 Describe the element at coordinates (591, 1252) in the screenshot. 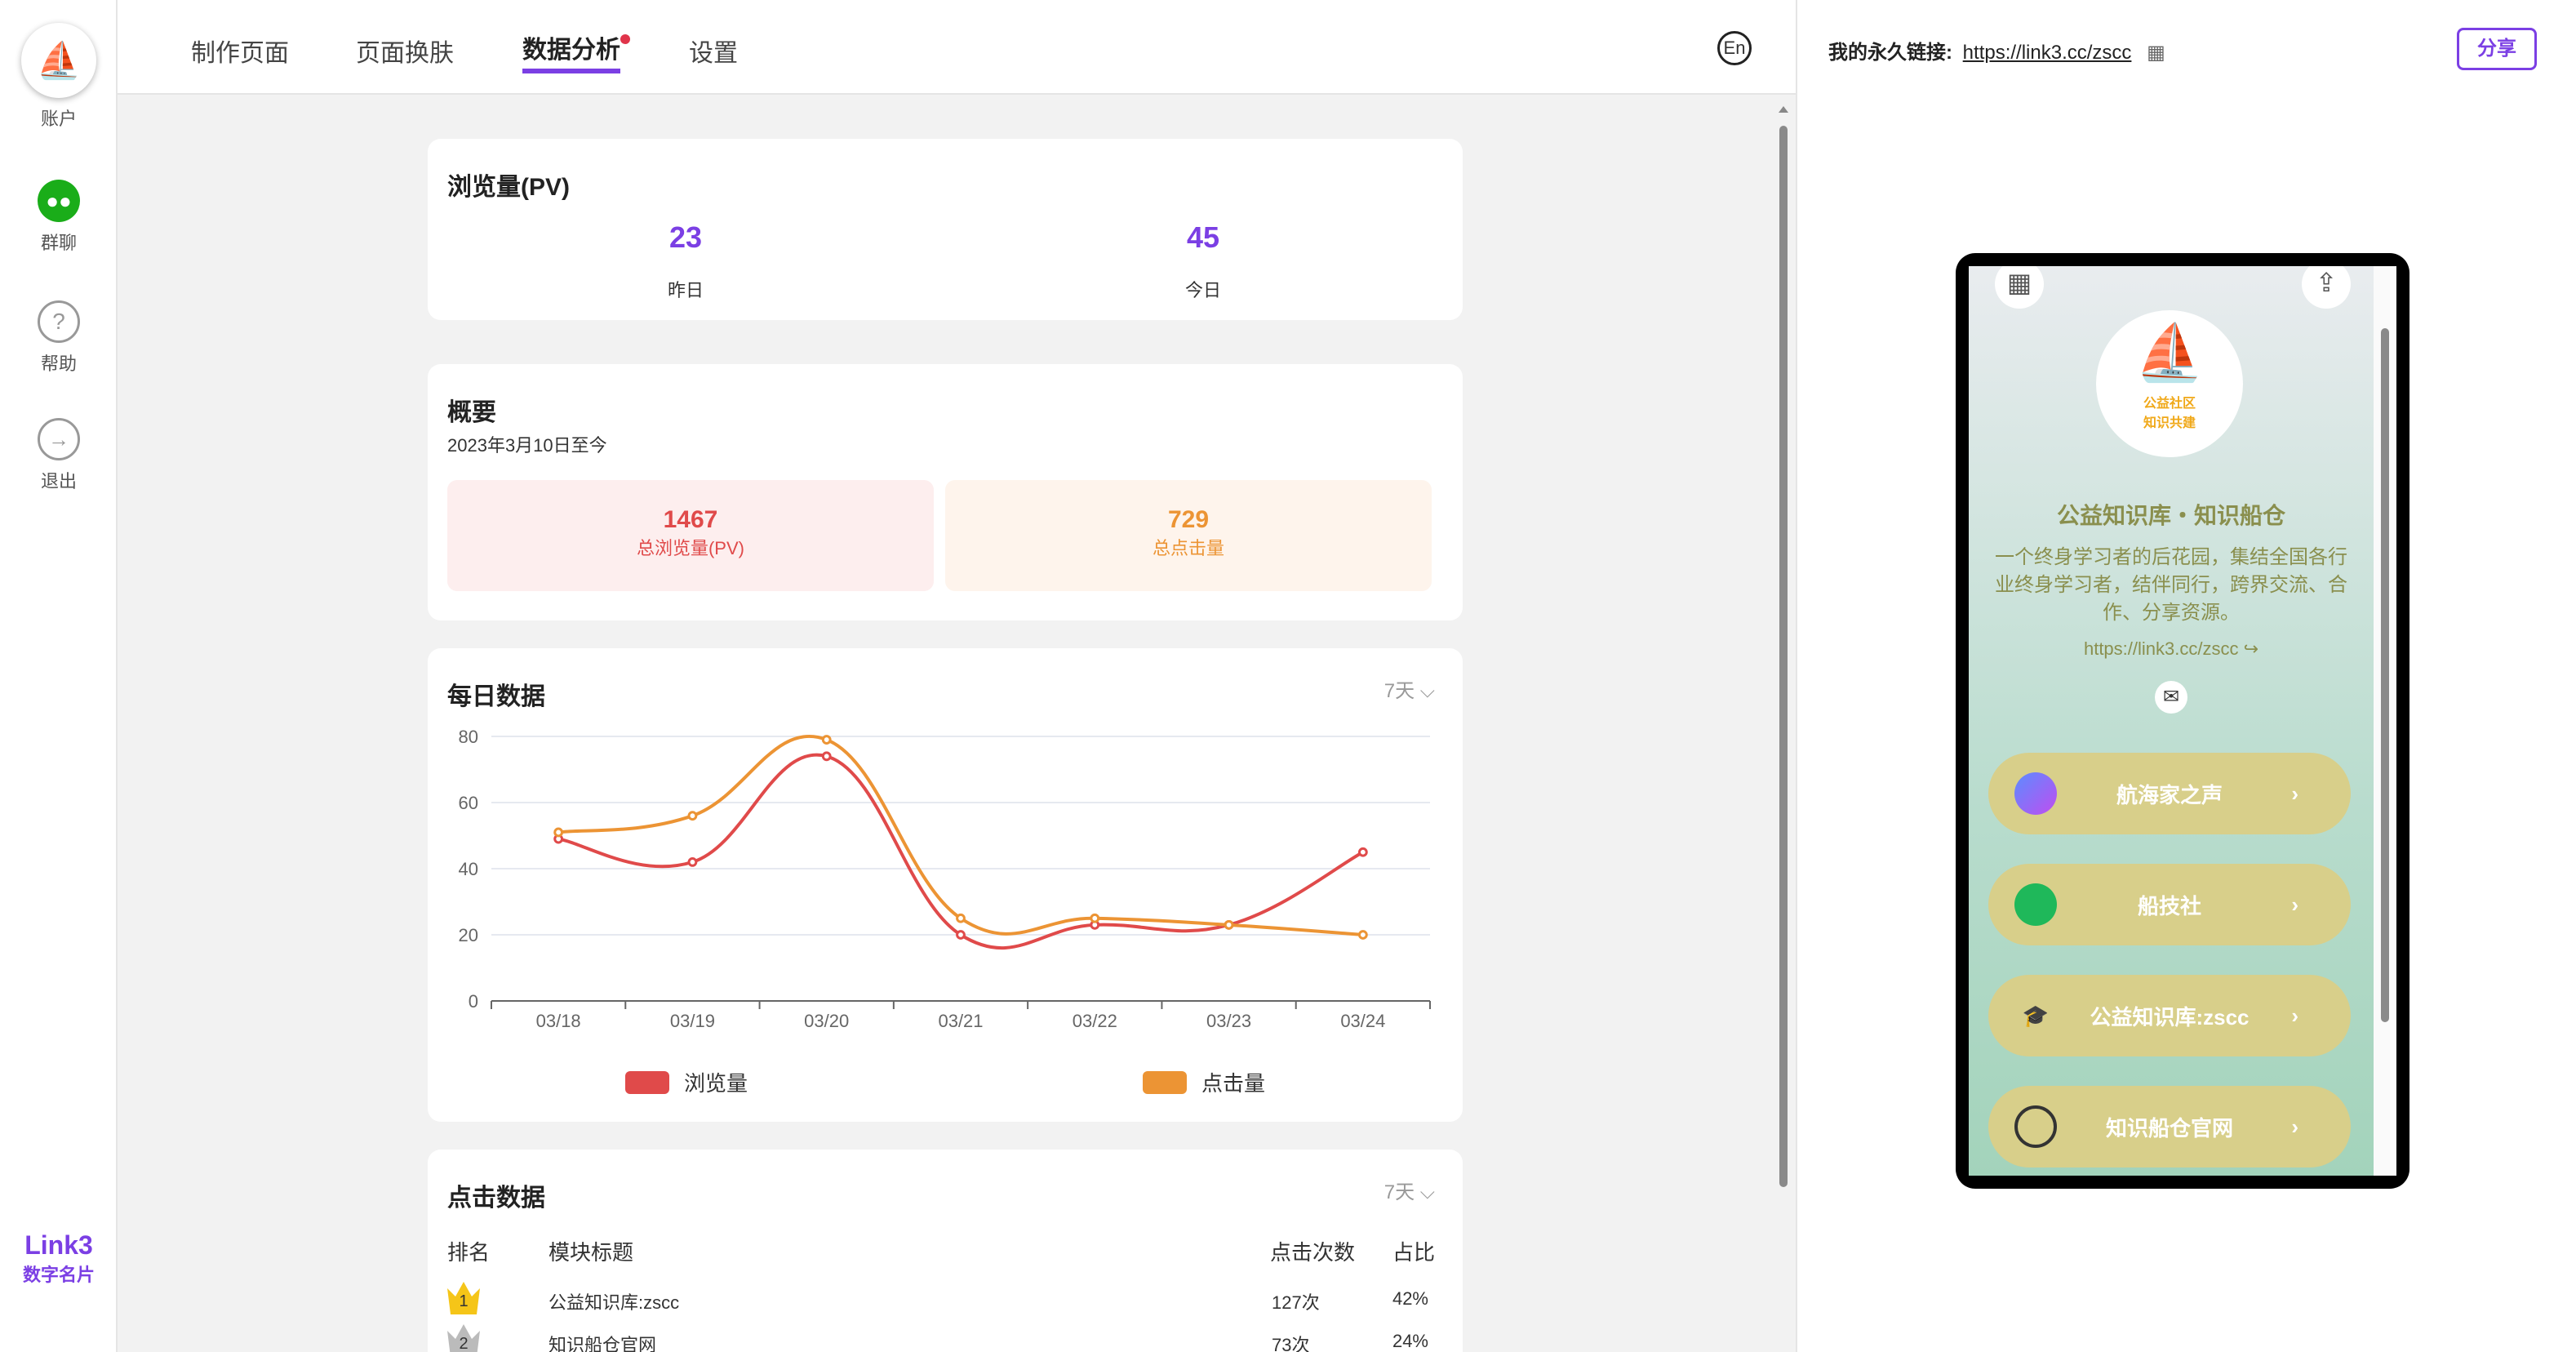

I see `col-title: 模块标题` at that location.